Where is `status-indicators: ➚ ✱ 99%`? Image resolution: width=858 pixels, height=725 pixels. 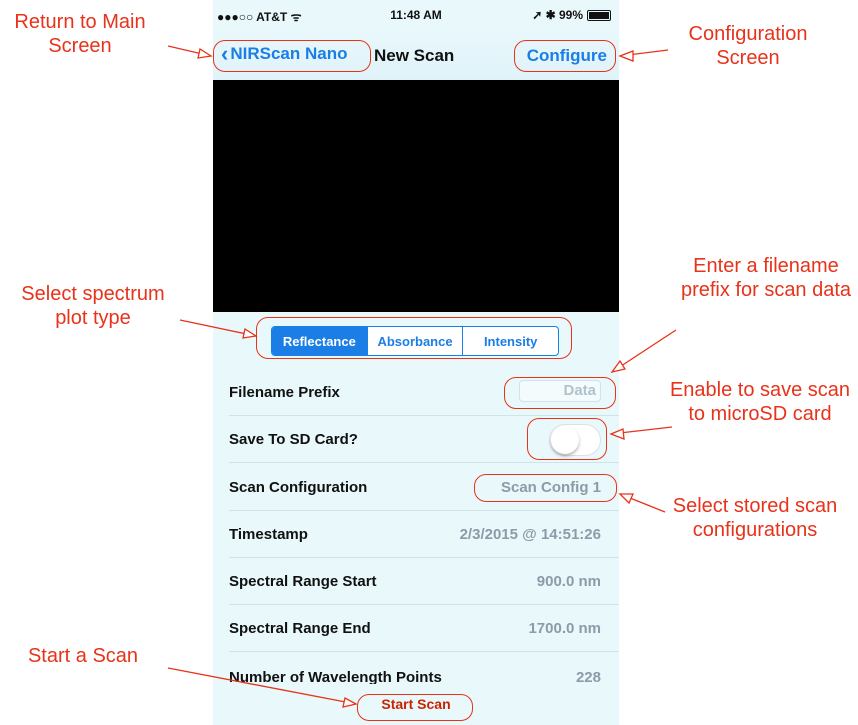 status-indicators: ➚ ✱ 99% is located at coordinates (571, 15).